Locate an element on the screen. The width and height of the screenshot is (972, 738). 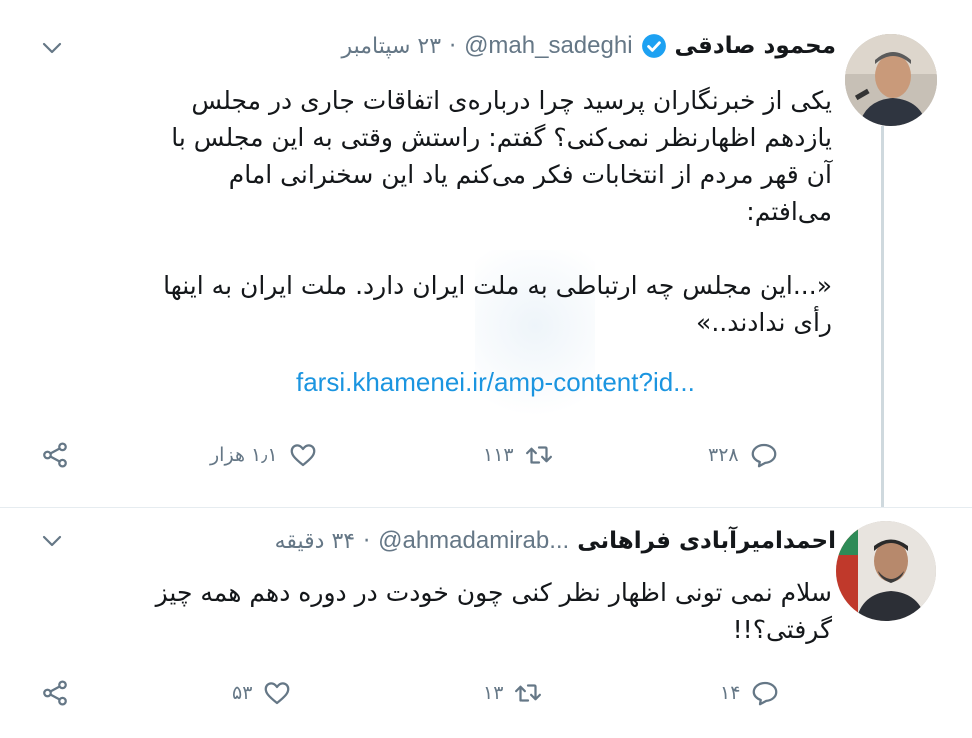
tweet-divider is located at coordinates (486, 507).